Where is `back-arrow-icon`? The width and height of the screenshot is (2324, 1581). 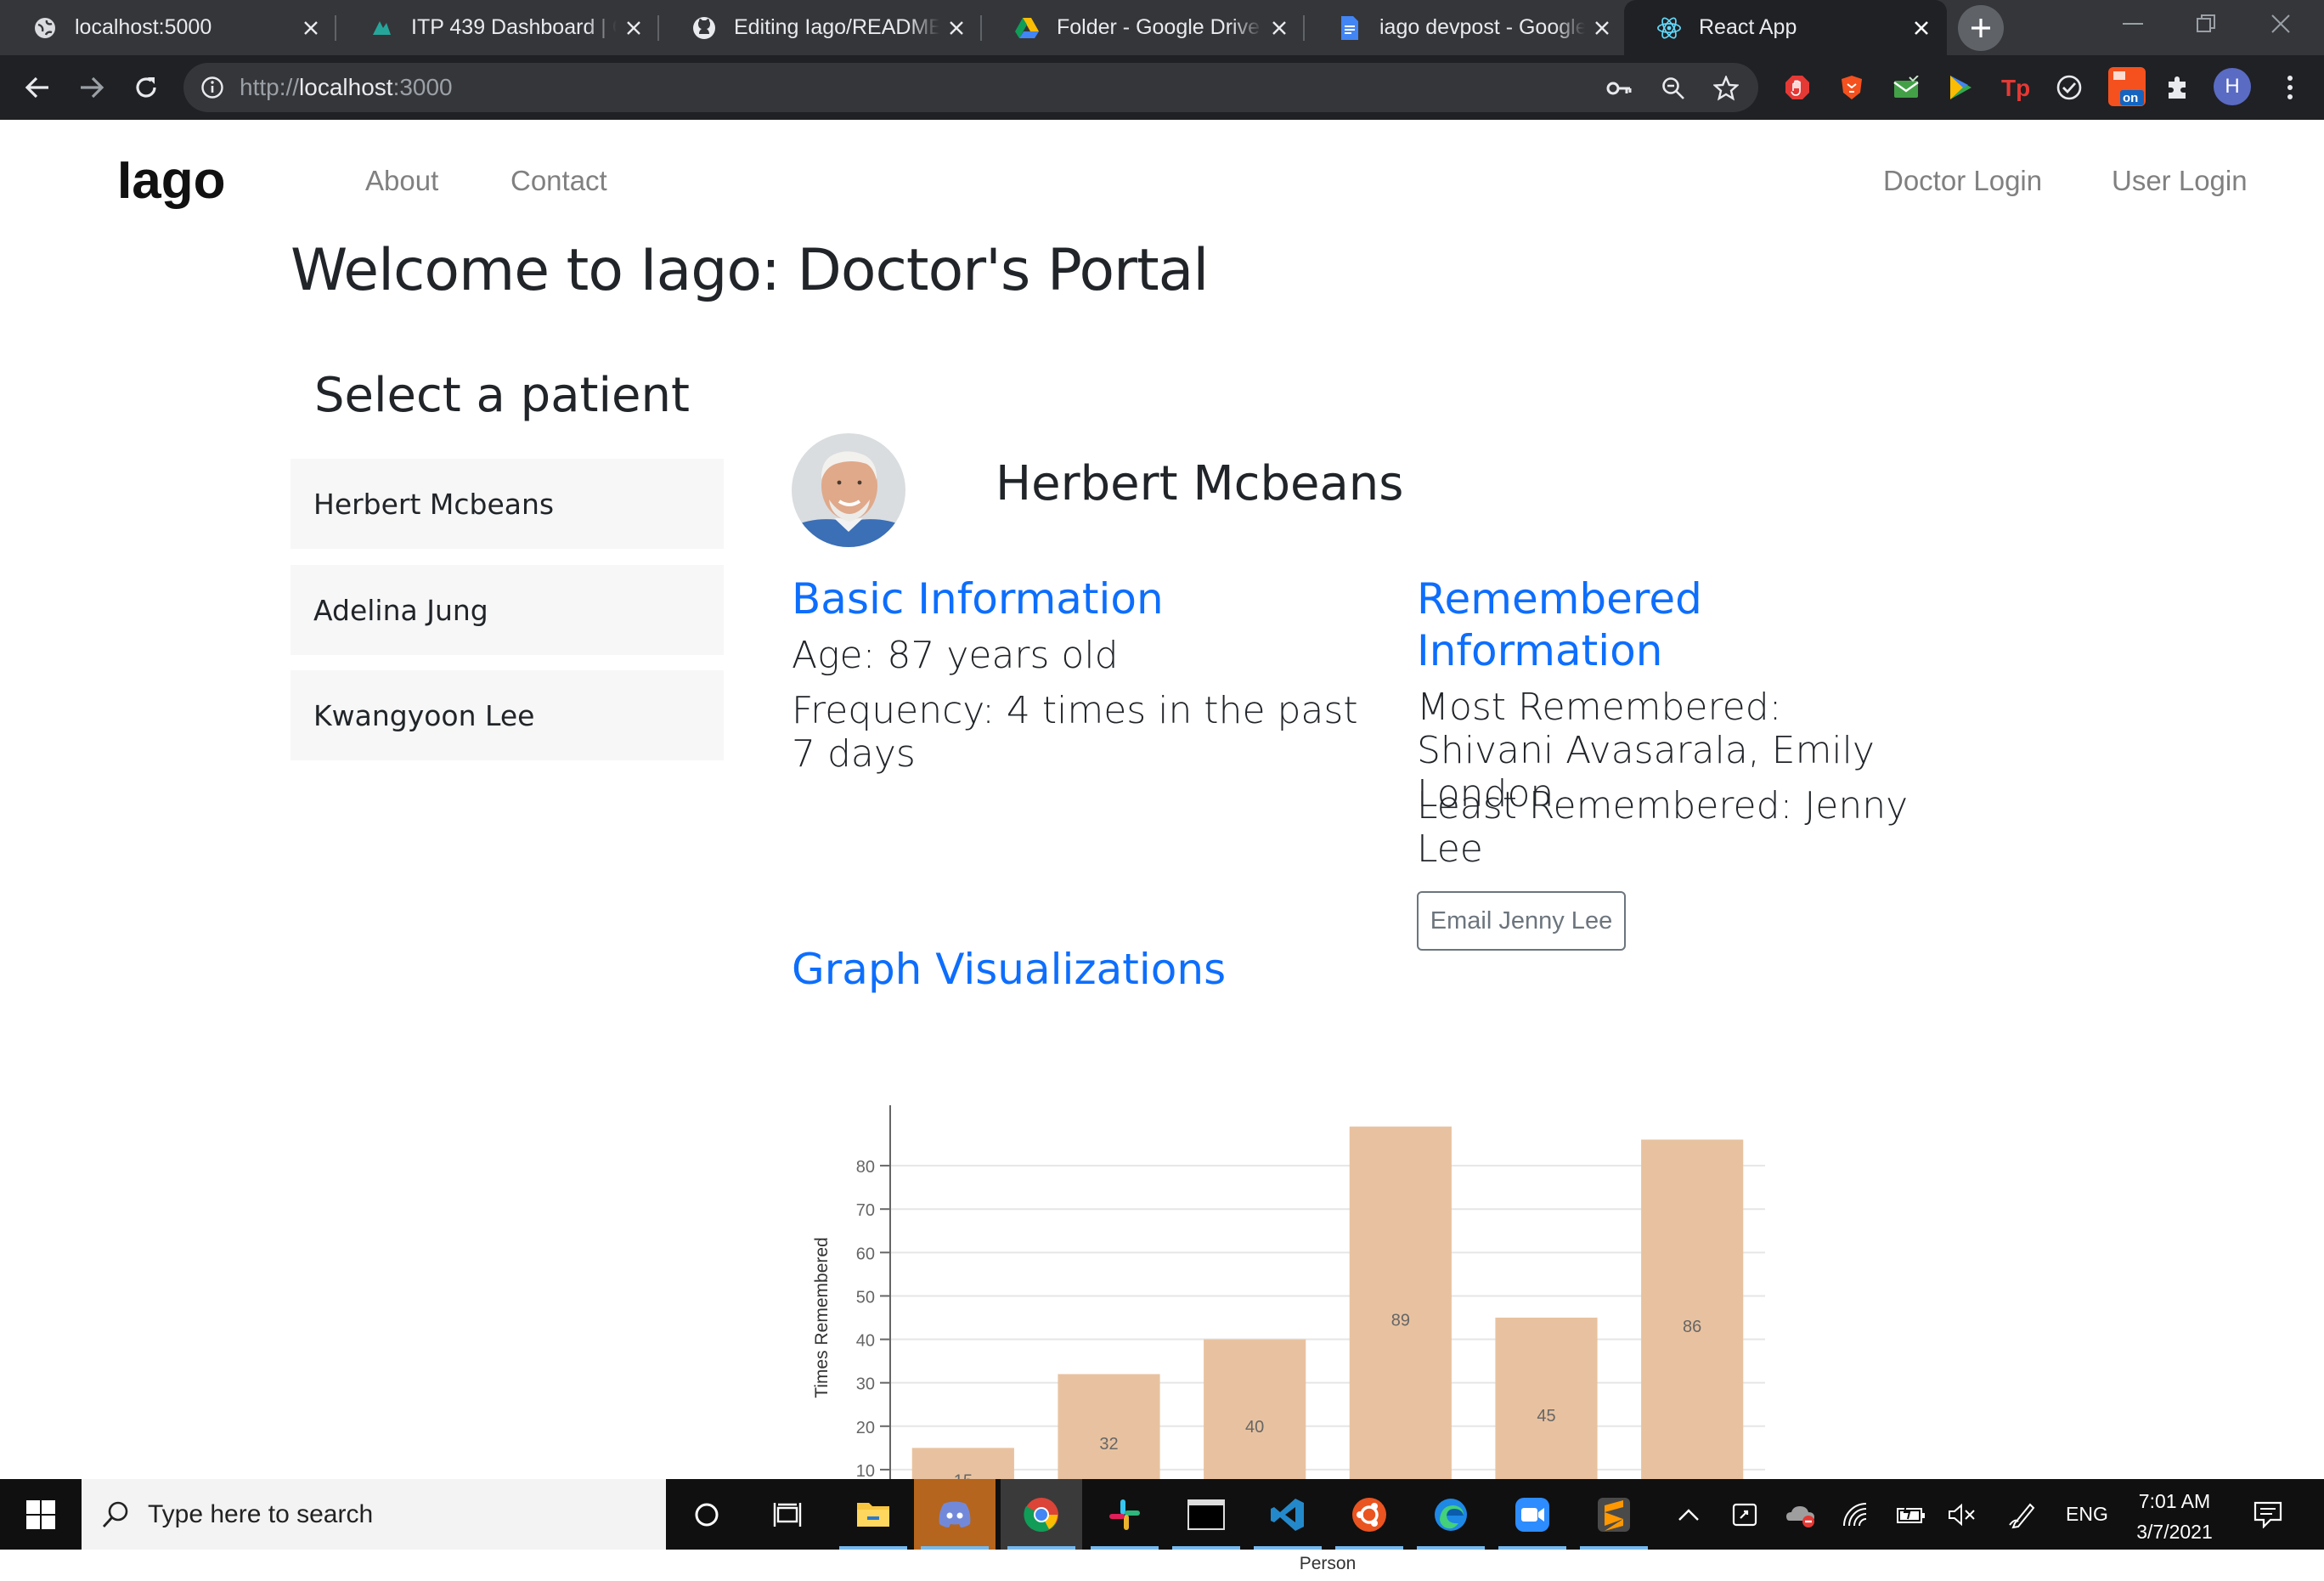
back-arrow-icon is located at coordinates (36, 87).